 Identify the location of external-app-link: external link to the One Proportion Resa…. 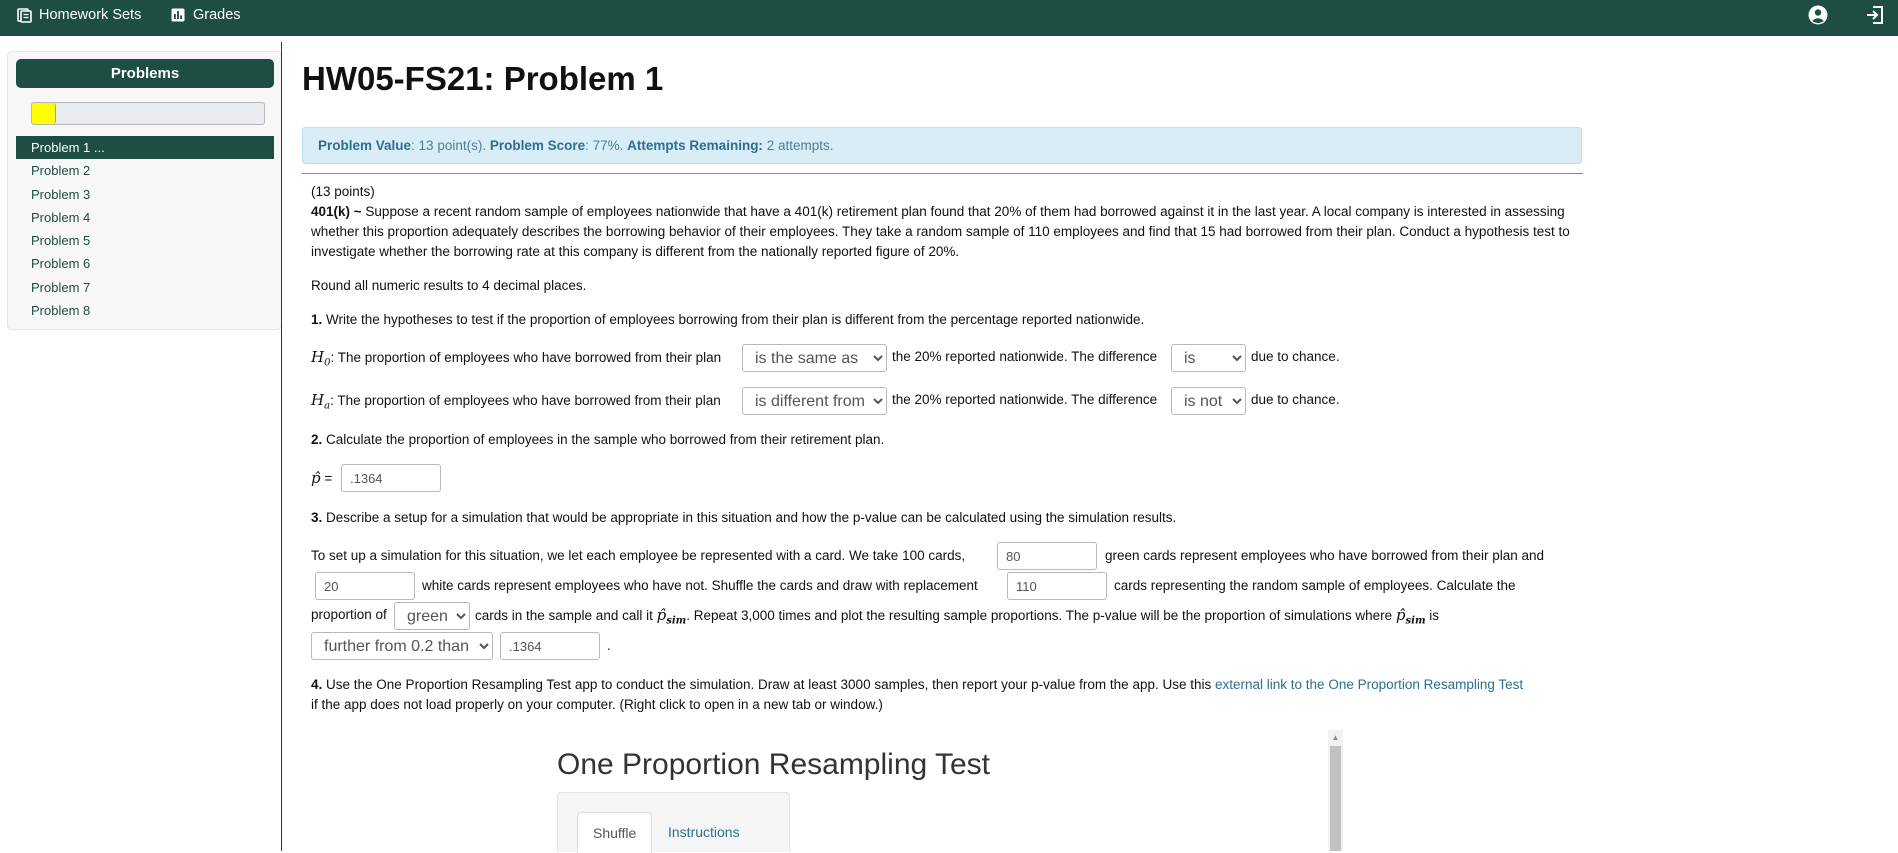
(1369, 684).